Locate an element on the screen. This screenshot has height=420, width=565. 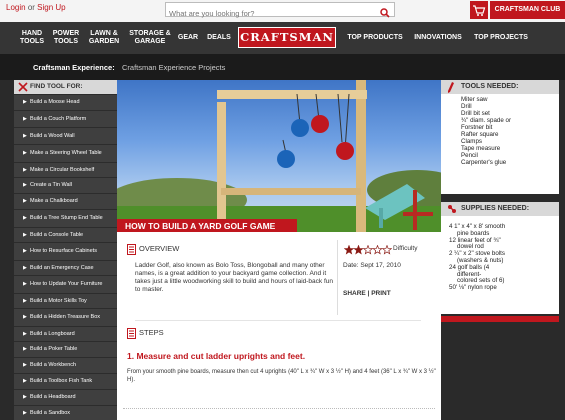
sidebar-item-label: Make a Steering Wheel Table is located at coordinates (66, 153).